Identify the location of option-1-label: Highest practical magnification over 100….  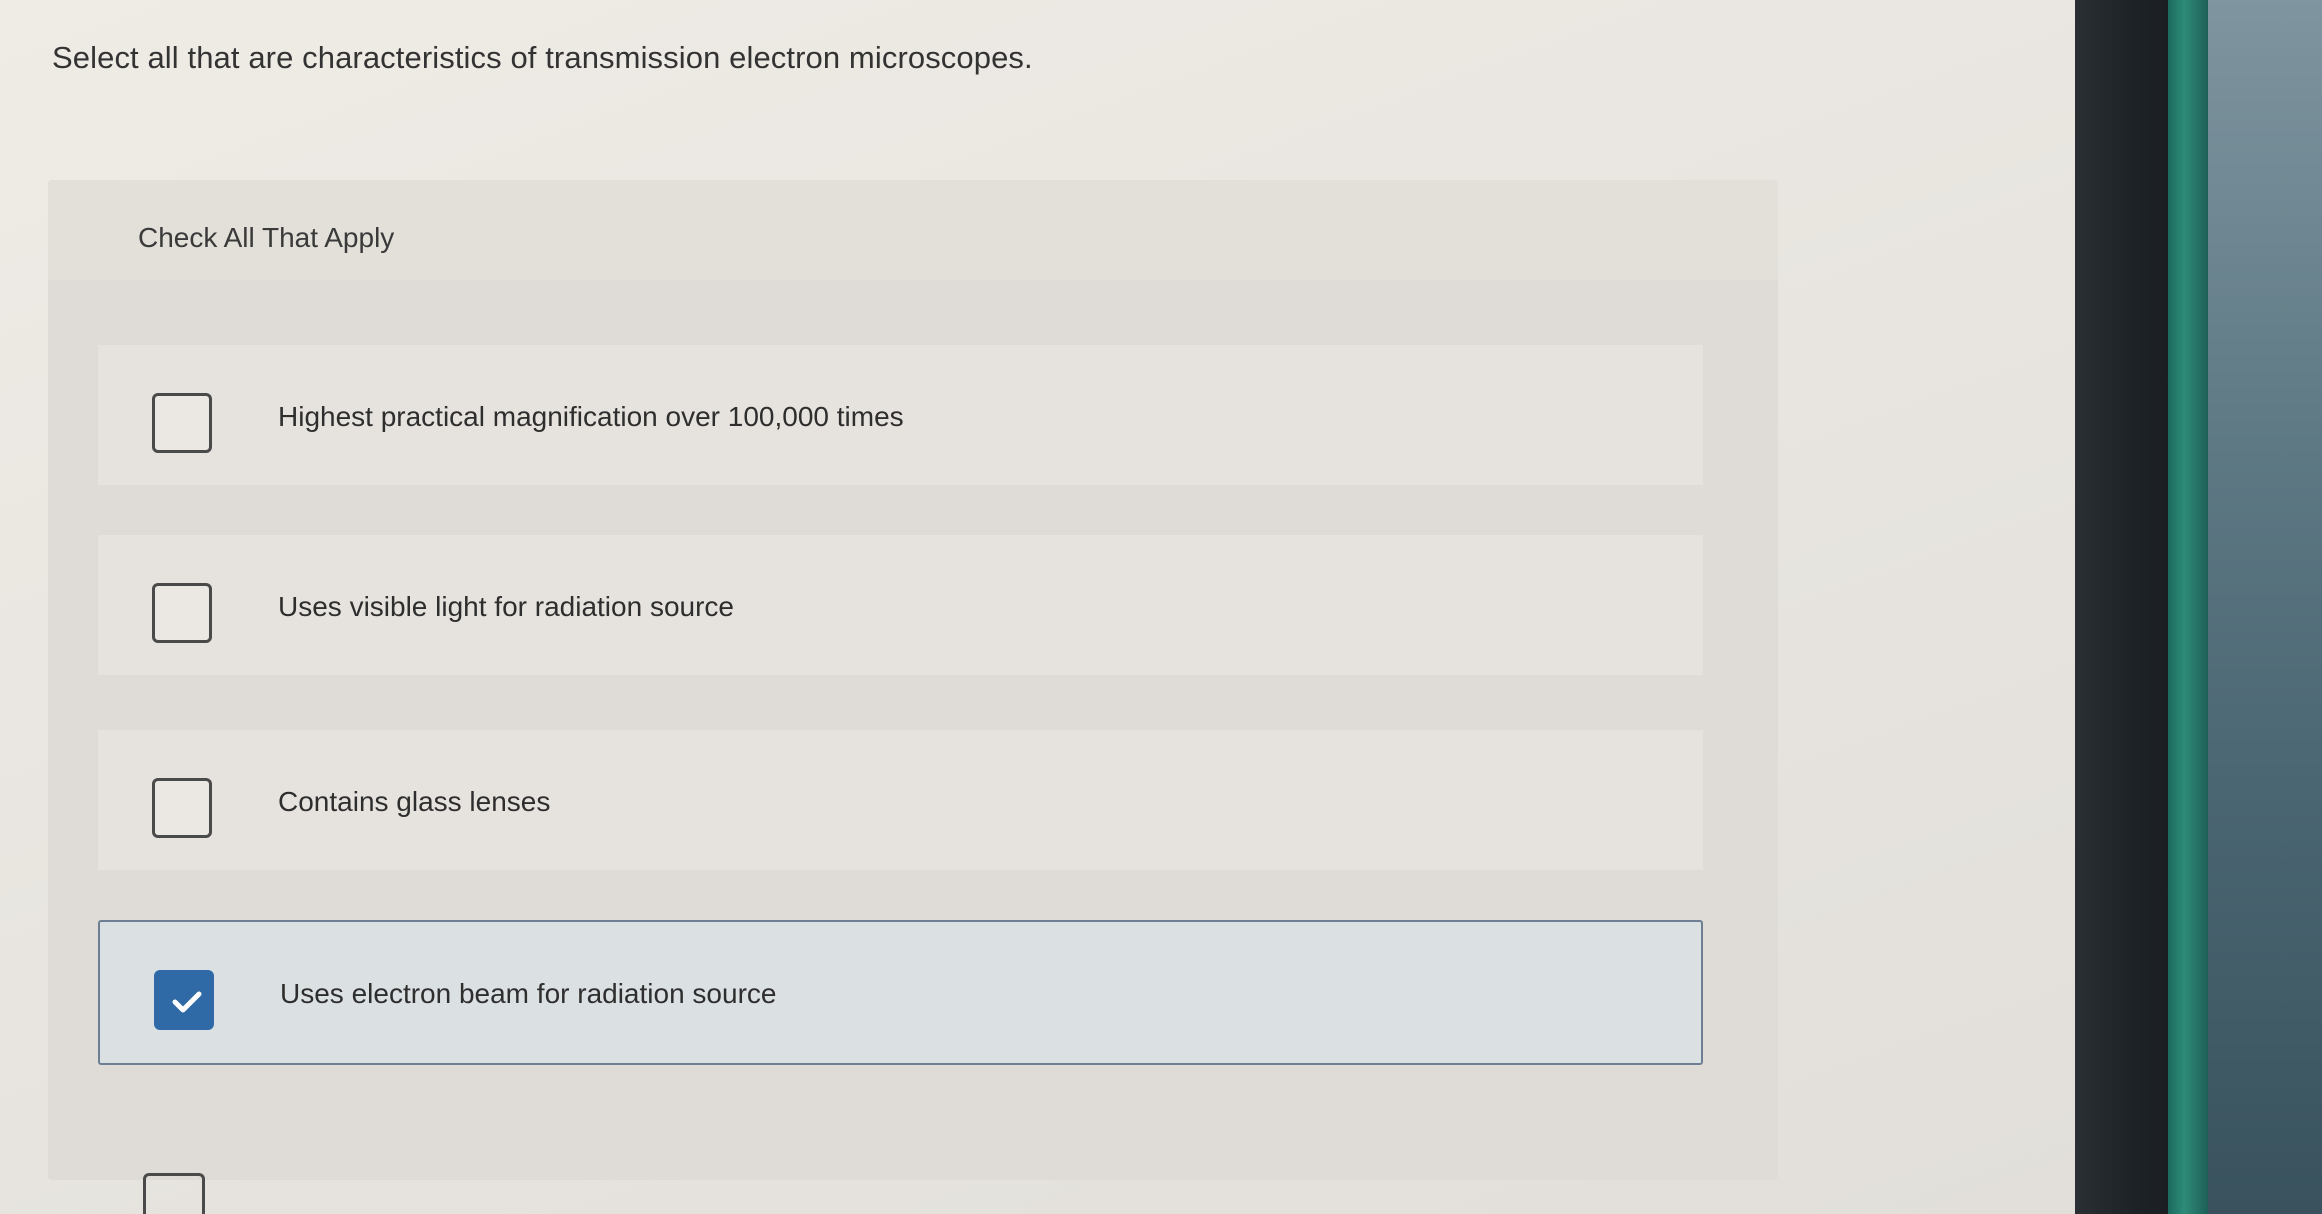
(591, 416).